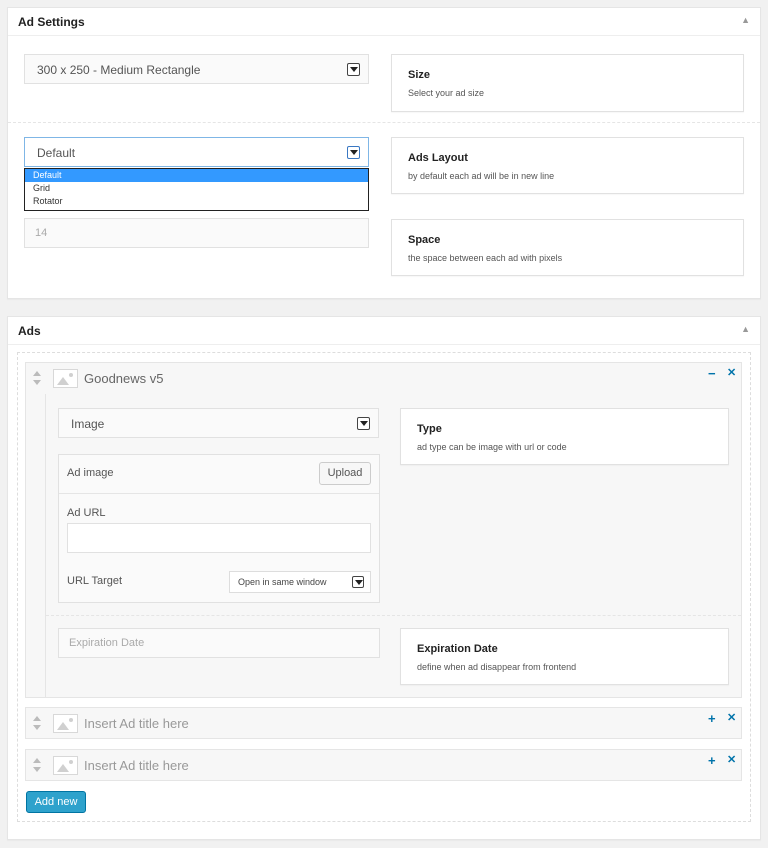 This screenshot has width=768, height=848. Describe the element at coordinates (497, 667) in the screenshot. I see `expiration-description: define when ad disappear from frontend` at that location.